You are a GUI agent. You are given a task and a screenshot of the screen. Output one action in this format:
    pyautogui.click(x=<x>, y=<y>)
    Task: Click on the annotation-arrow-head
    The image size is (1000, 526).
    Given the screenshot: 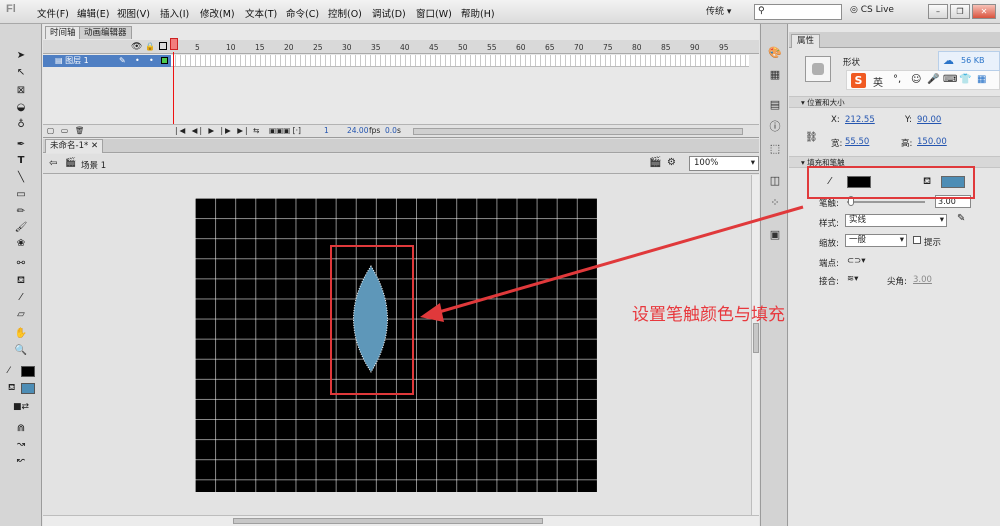 What is the action you would take?
    pyautogui.click(x=432, y=312)
    